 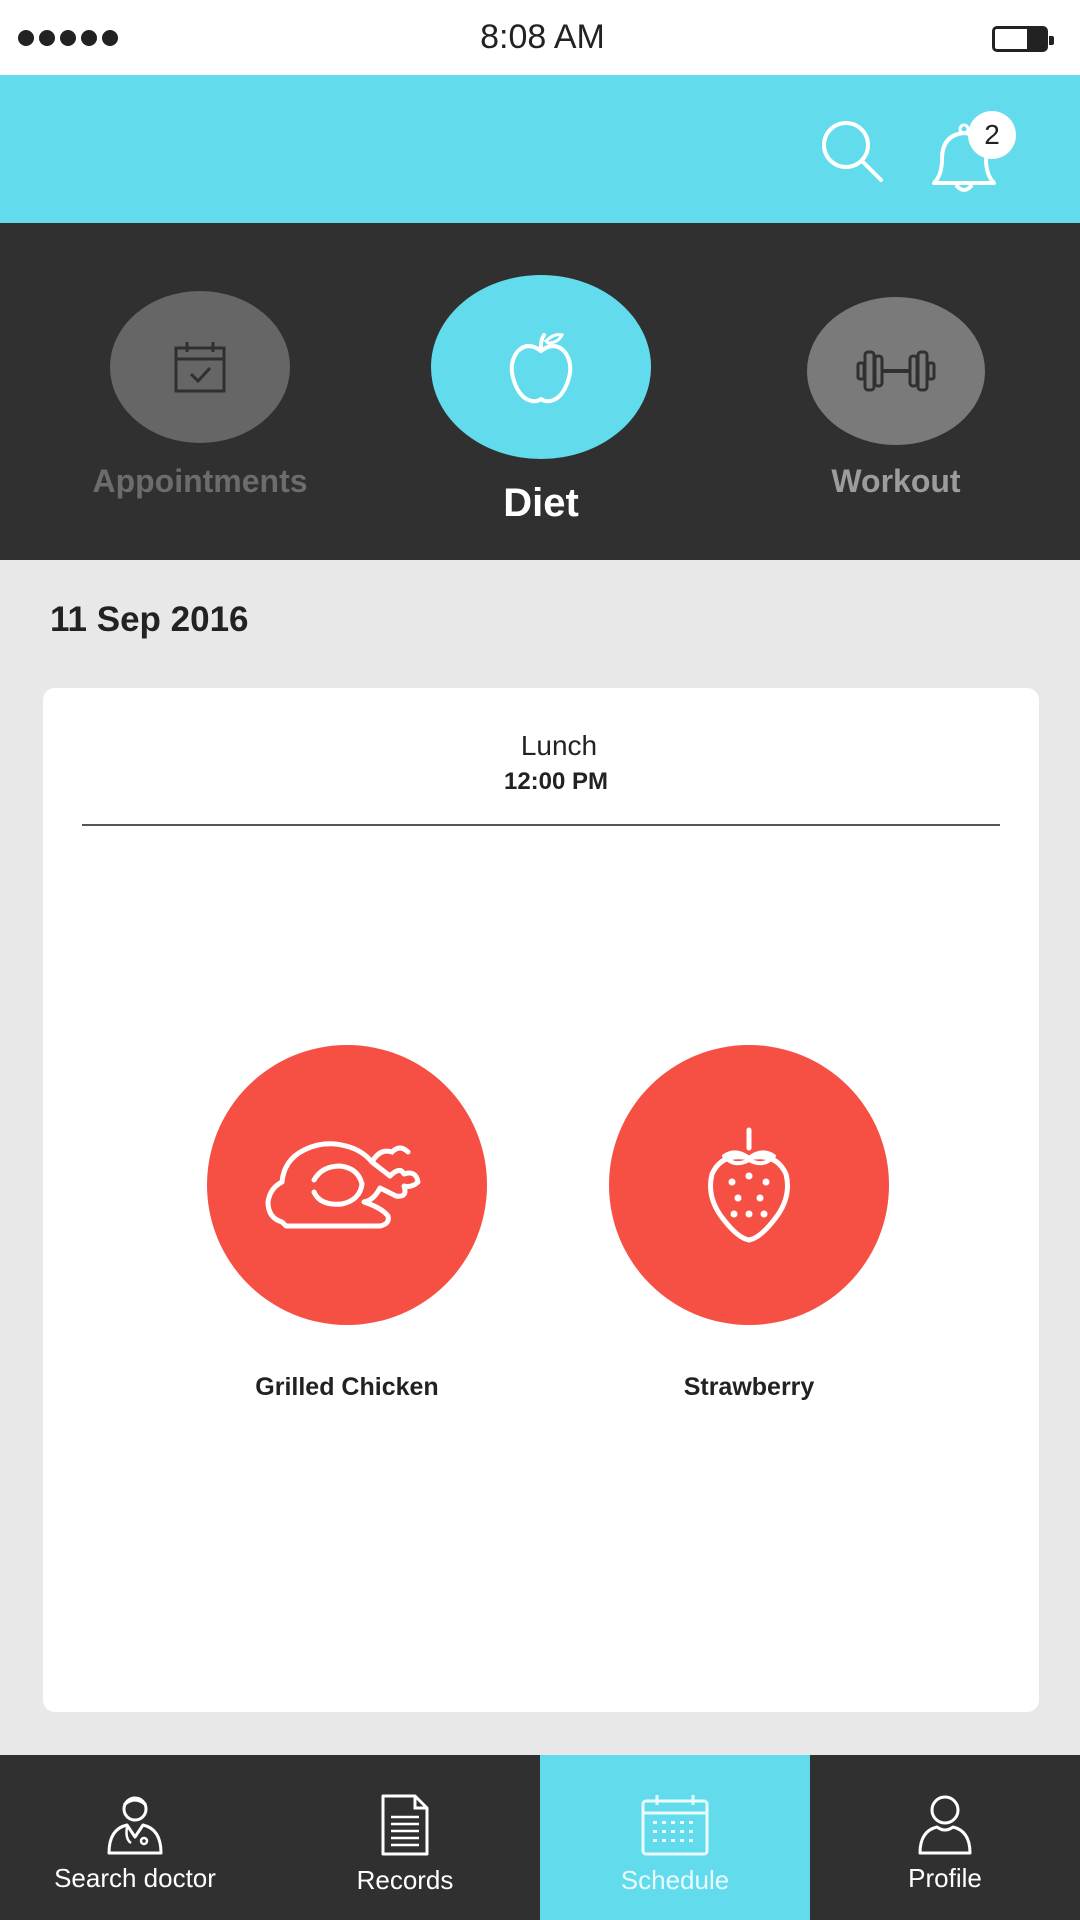 I want to click on calendar-check-icon, so click(x=200, y=367).